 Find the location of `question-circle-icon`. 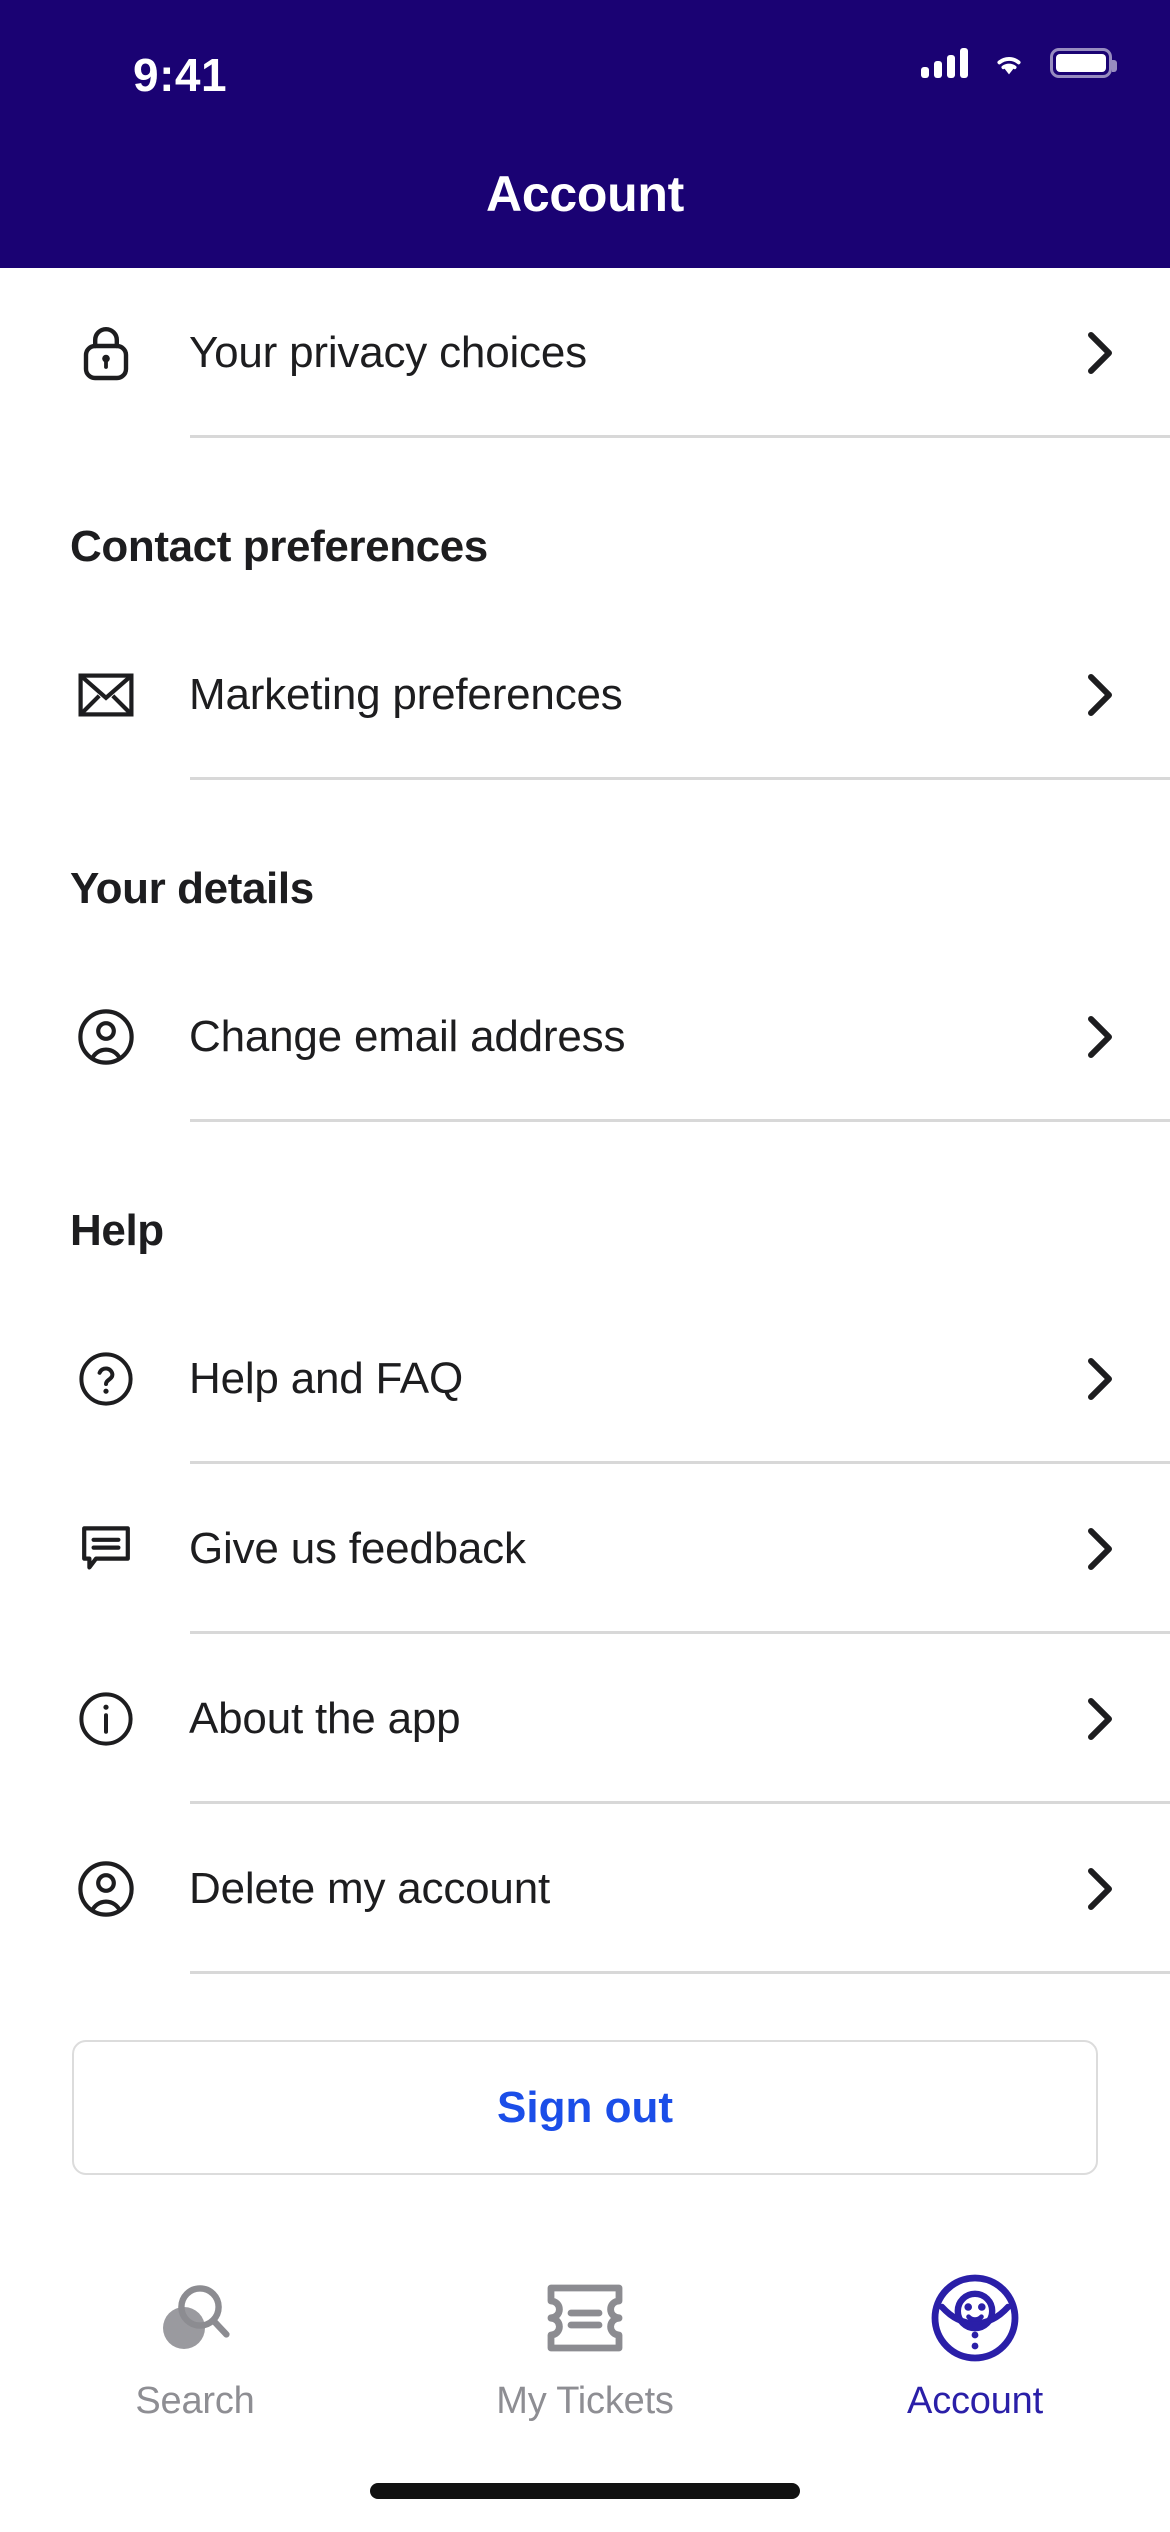

question-circle-icon is located at coordinates (106, 1379).